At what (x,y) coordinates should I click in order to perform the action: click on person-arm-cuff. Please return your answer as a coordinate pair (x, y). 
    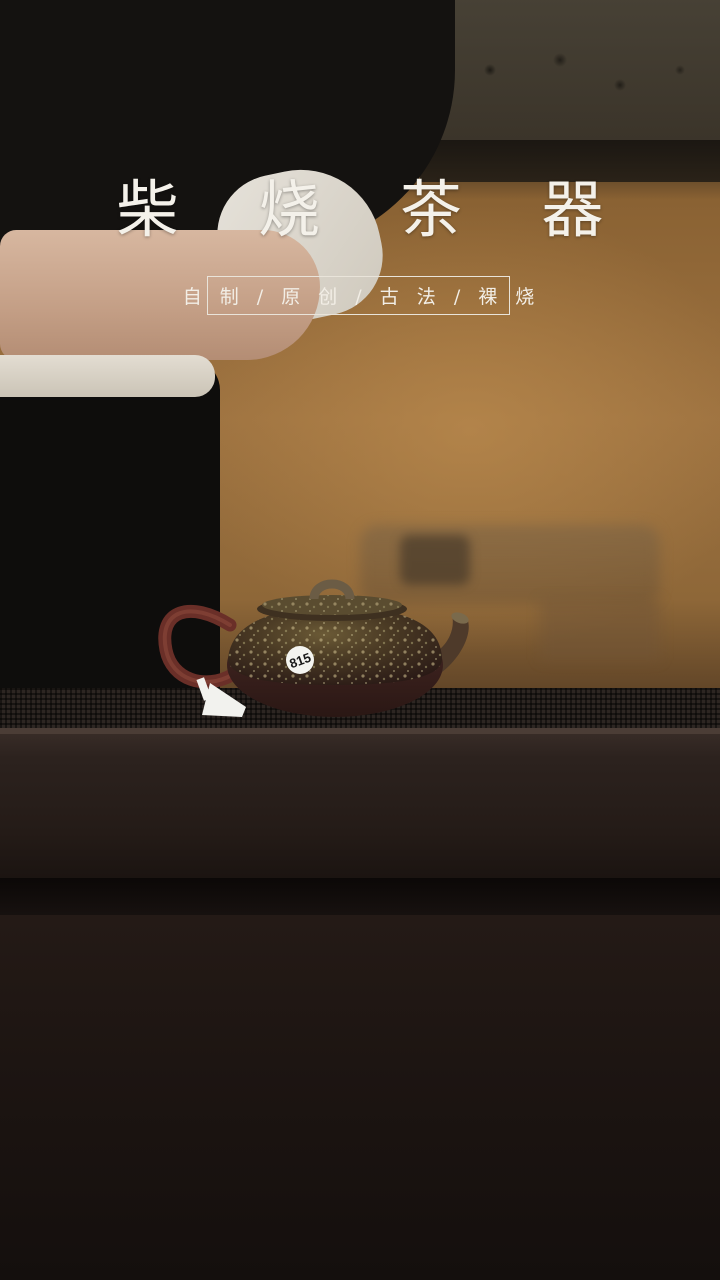
    Looking at the image, I should click on (107, 376).